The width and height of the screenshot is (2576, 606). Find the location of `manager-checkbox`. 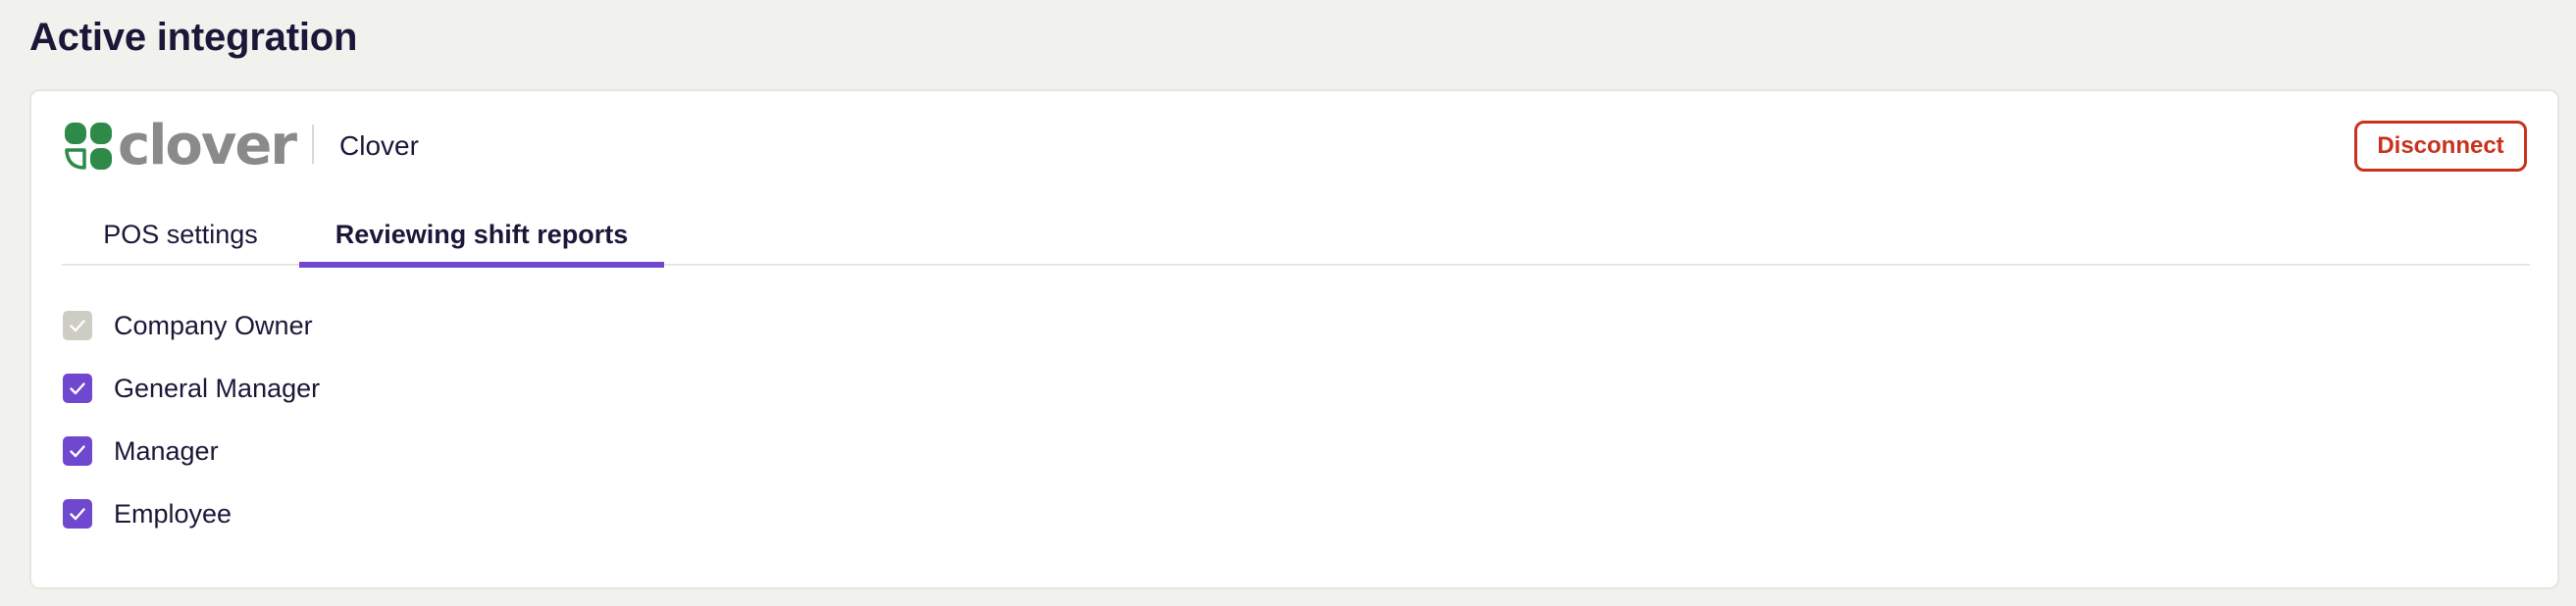

manager-checkbox is located at coordinates (77, 451).